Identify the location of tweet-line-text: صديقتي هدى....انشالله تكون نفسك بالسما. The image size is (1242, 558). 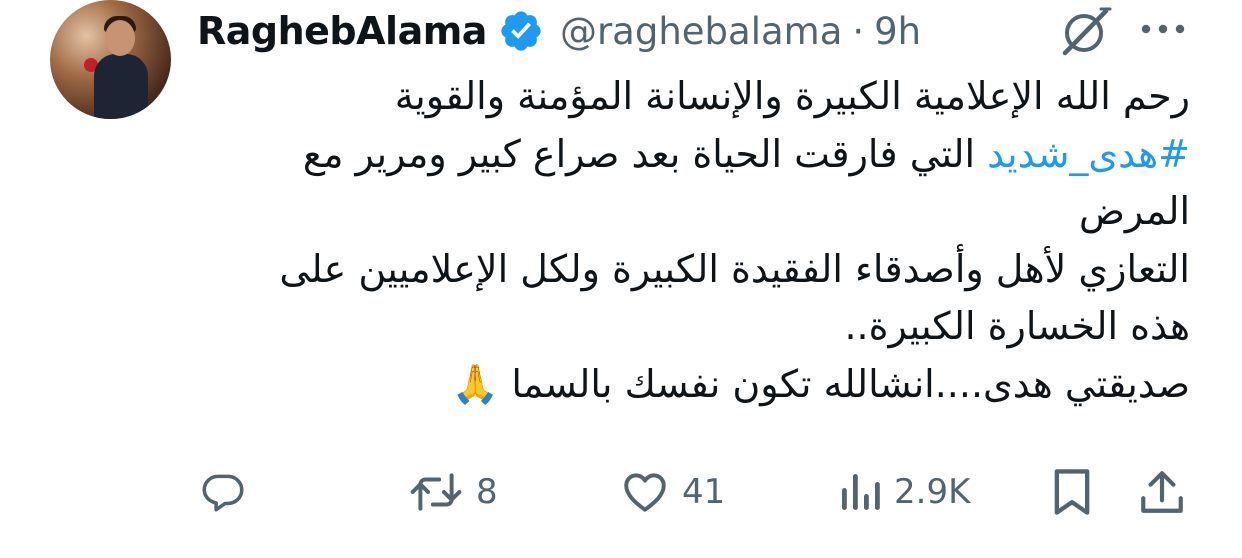
(844, 383).